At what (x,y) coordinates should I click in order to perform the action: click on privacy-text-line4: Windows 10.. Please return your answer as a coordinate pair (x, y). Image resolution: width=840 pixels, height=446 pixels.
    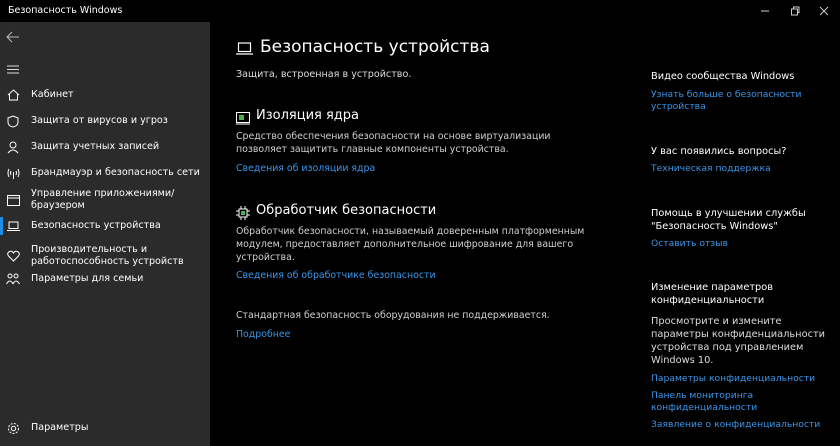
    Looking at the image, I should click on (682, 360).